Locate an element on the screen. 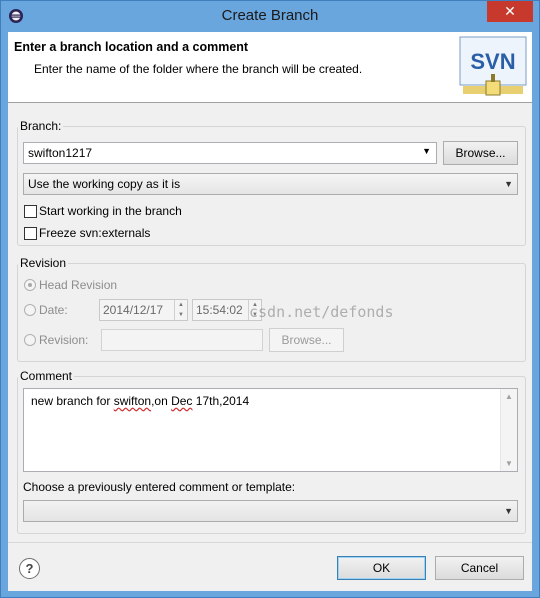  date-radio is located at coordinates (30, 310).